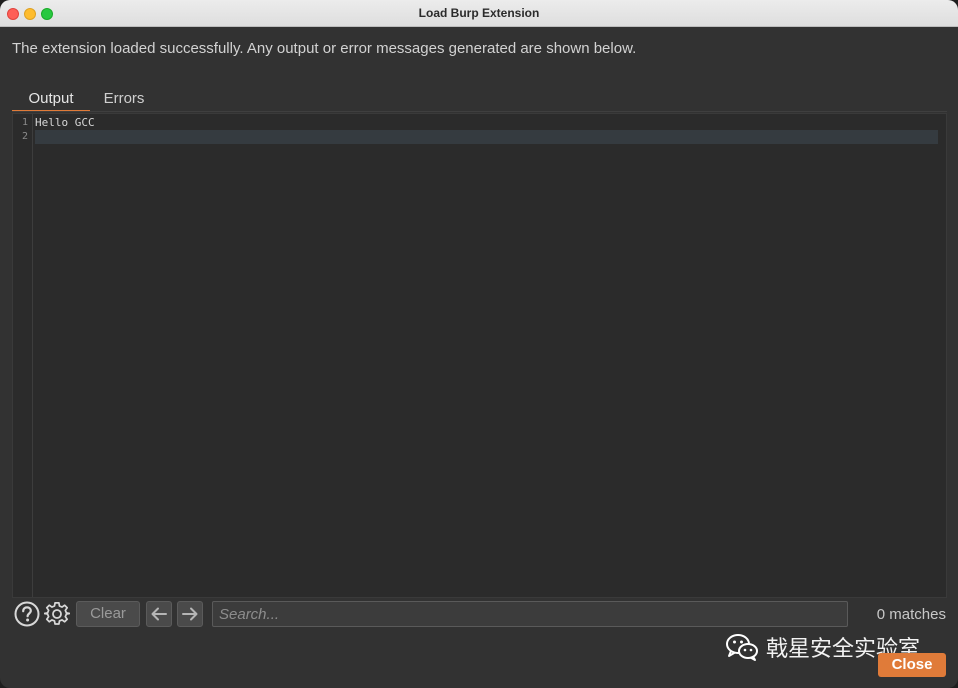  Describe the element at coordinates (486, 137) in the screenshot. I see `current-line` at that location.